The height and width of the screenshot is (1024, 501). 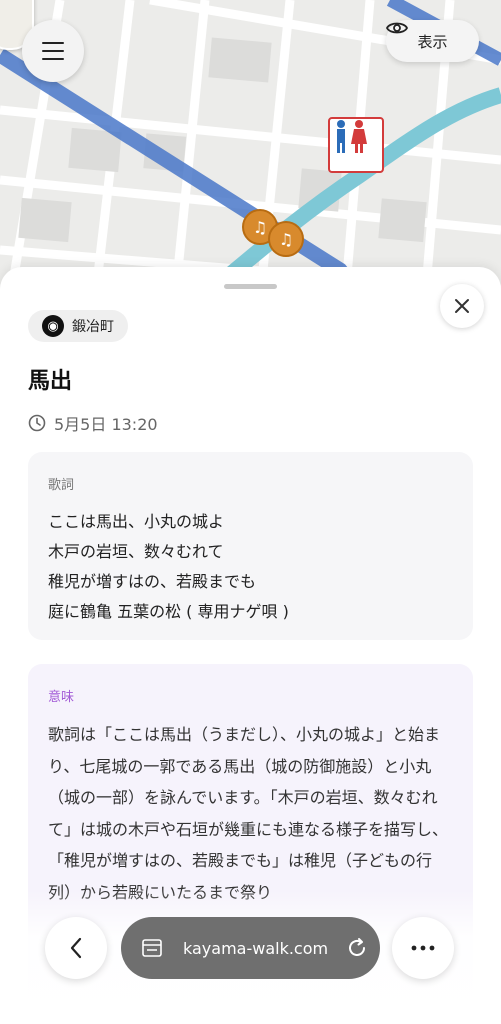 What do you see at coordinates (256, 948) in the screenshot?
I see `url-text: kayama-walk.com` at bounding box center [256, 948].